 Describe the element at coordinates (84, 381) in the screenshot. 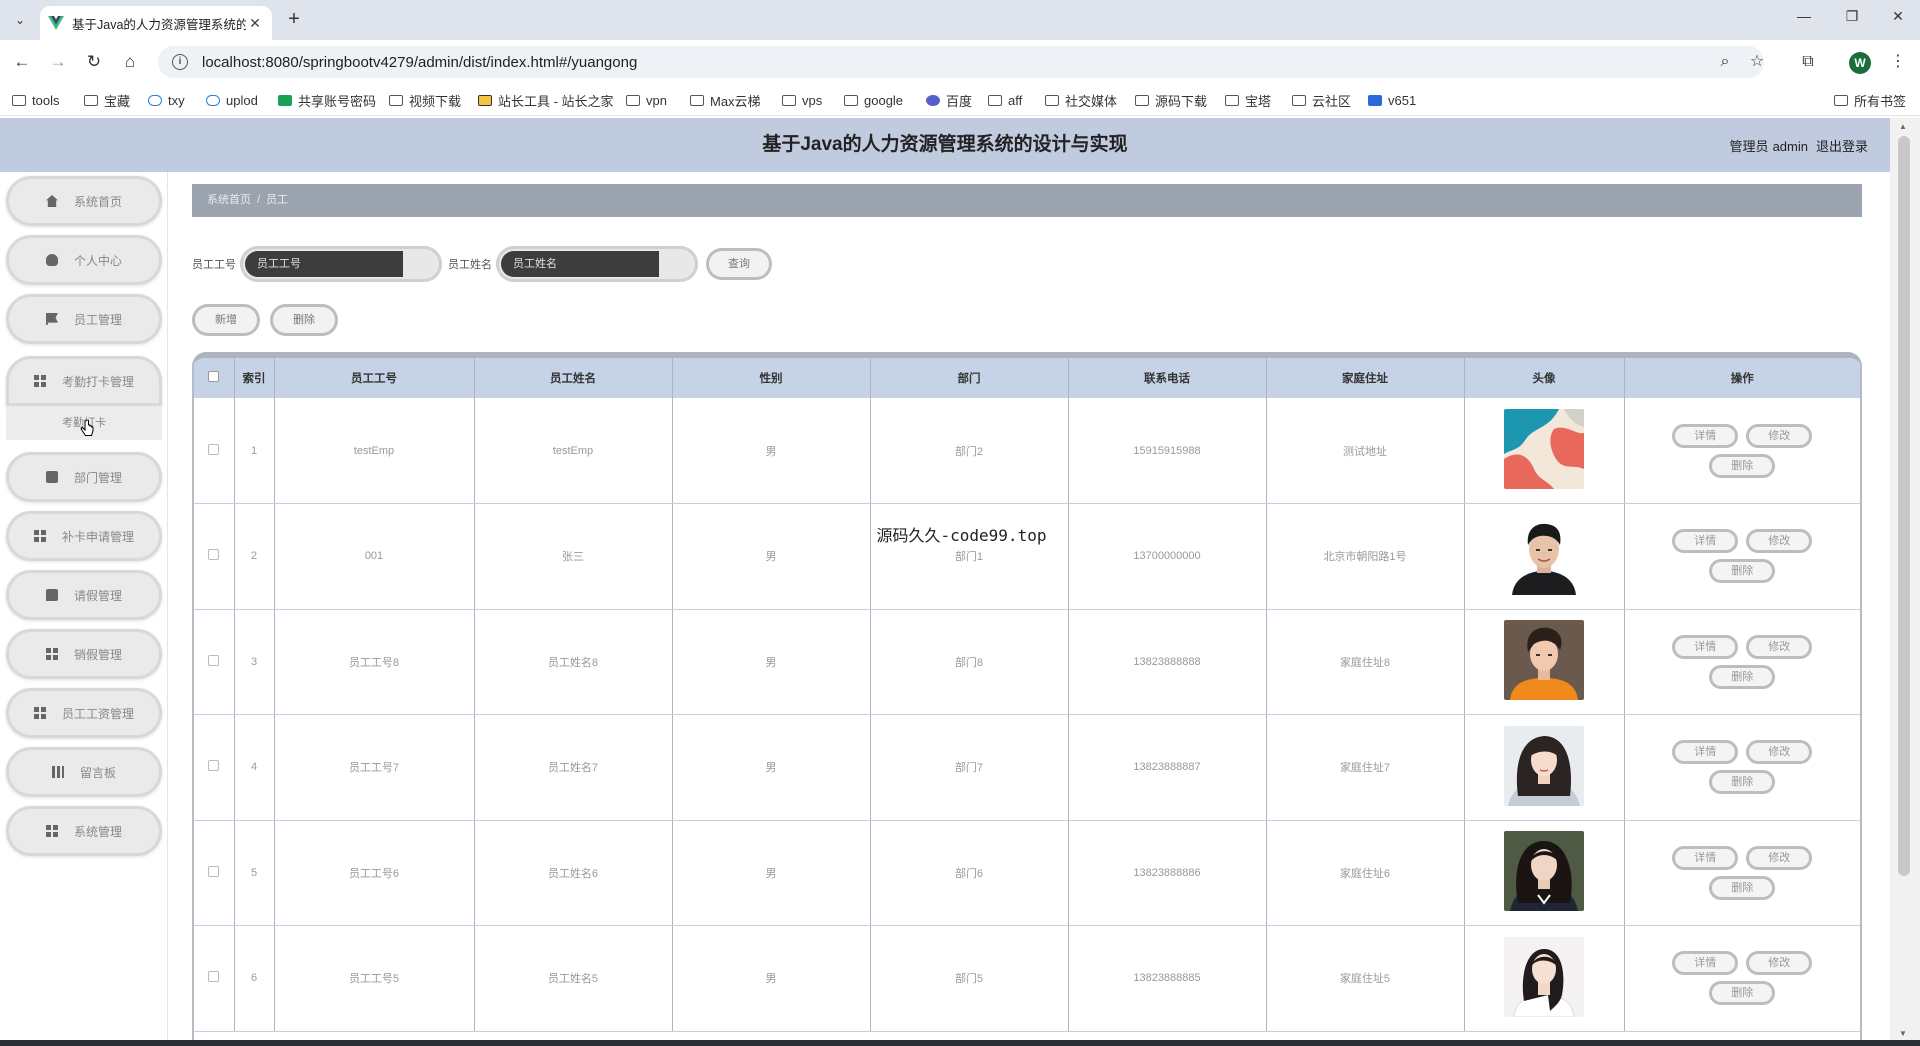

I see `sidebar-item-attendance: 考勤打卡管理` at that location.